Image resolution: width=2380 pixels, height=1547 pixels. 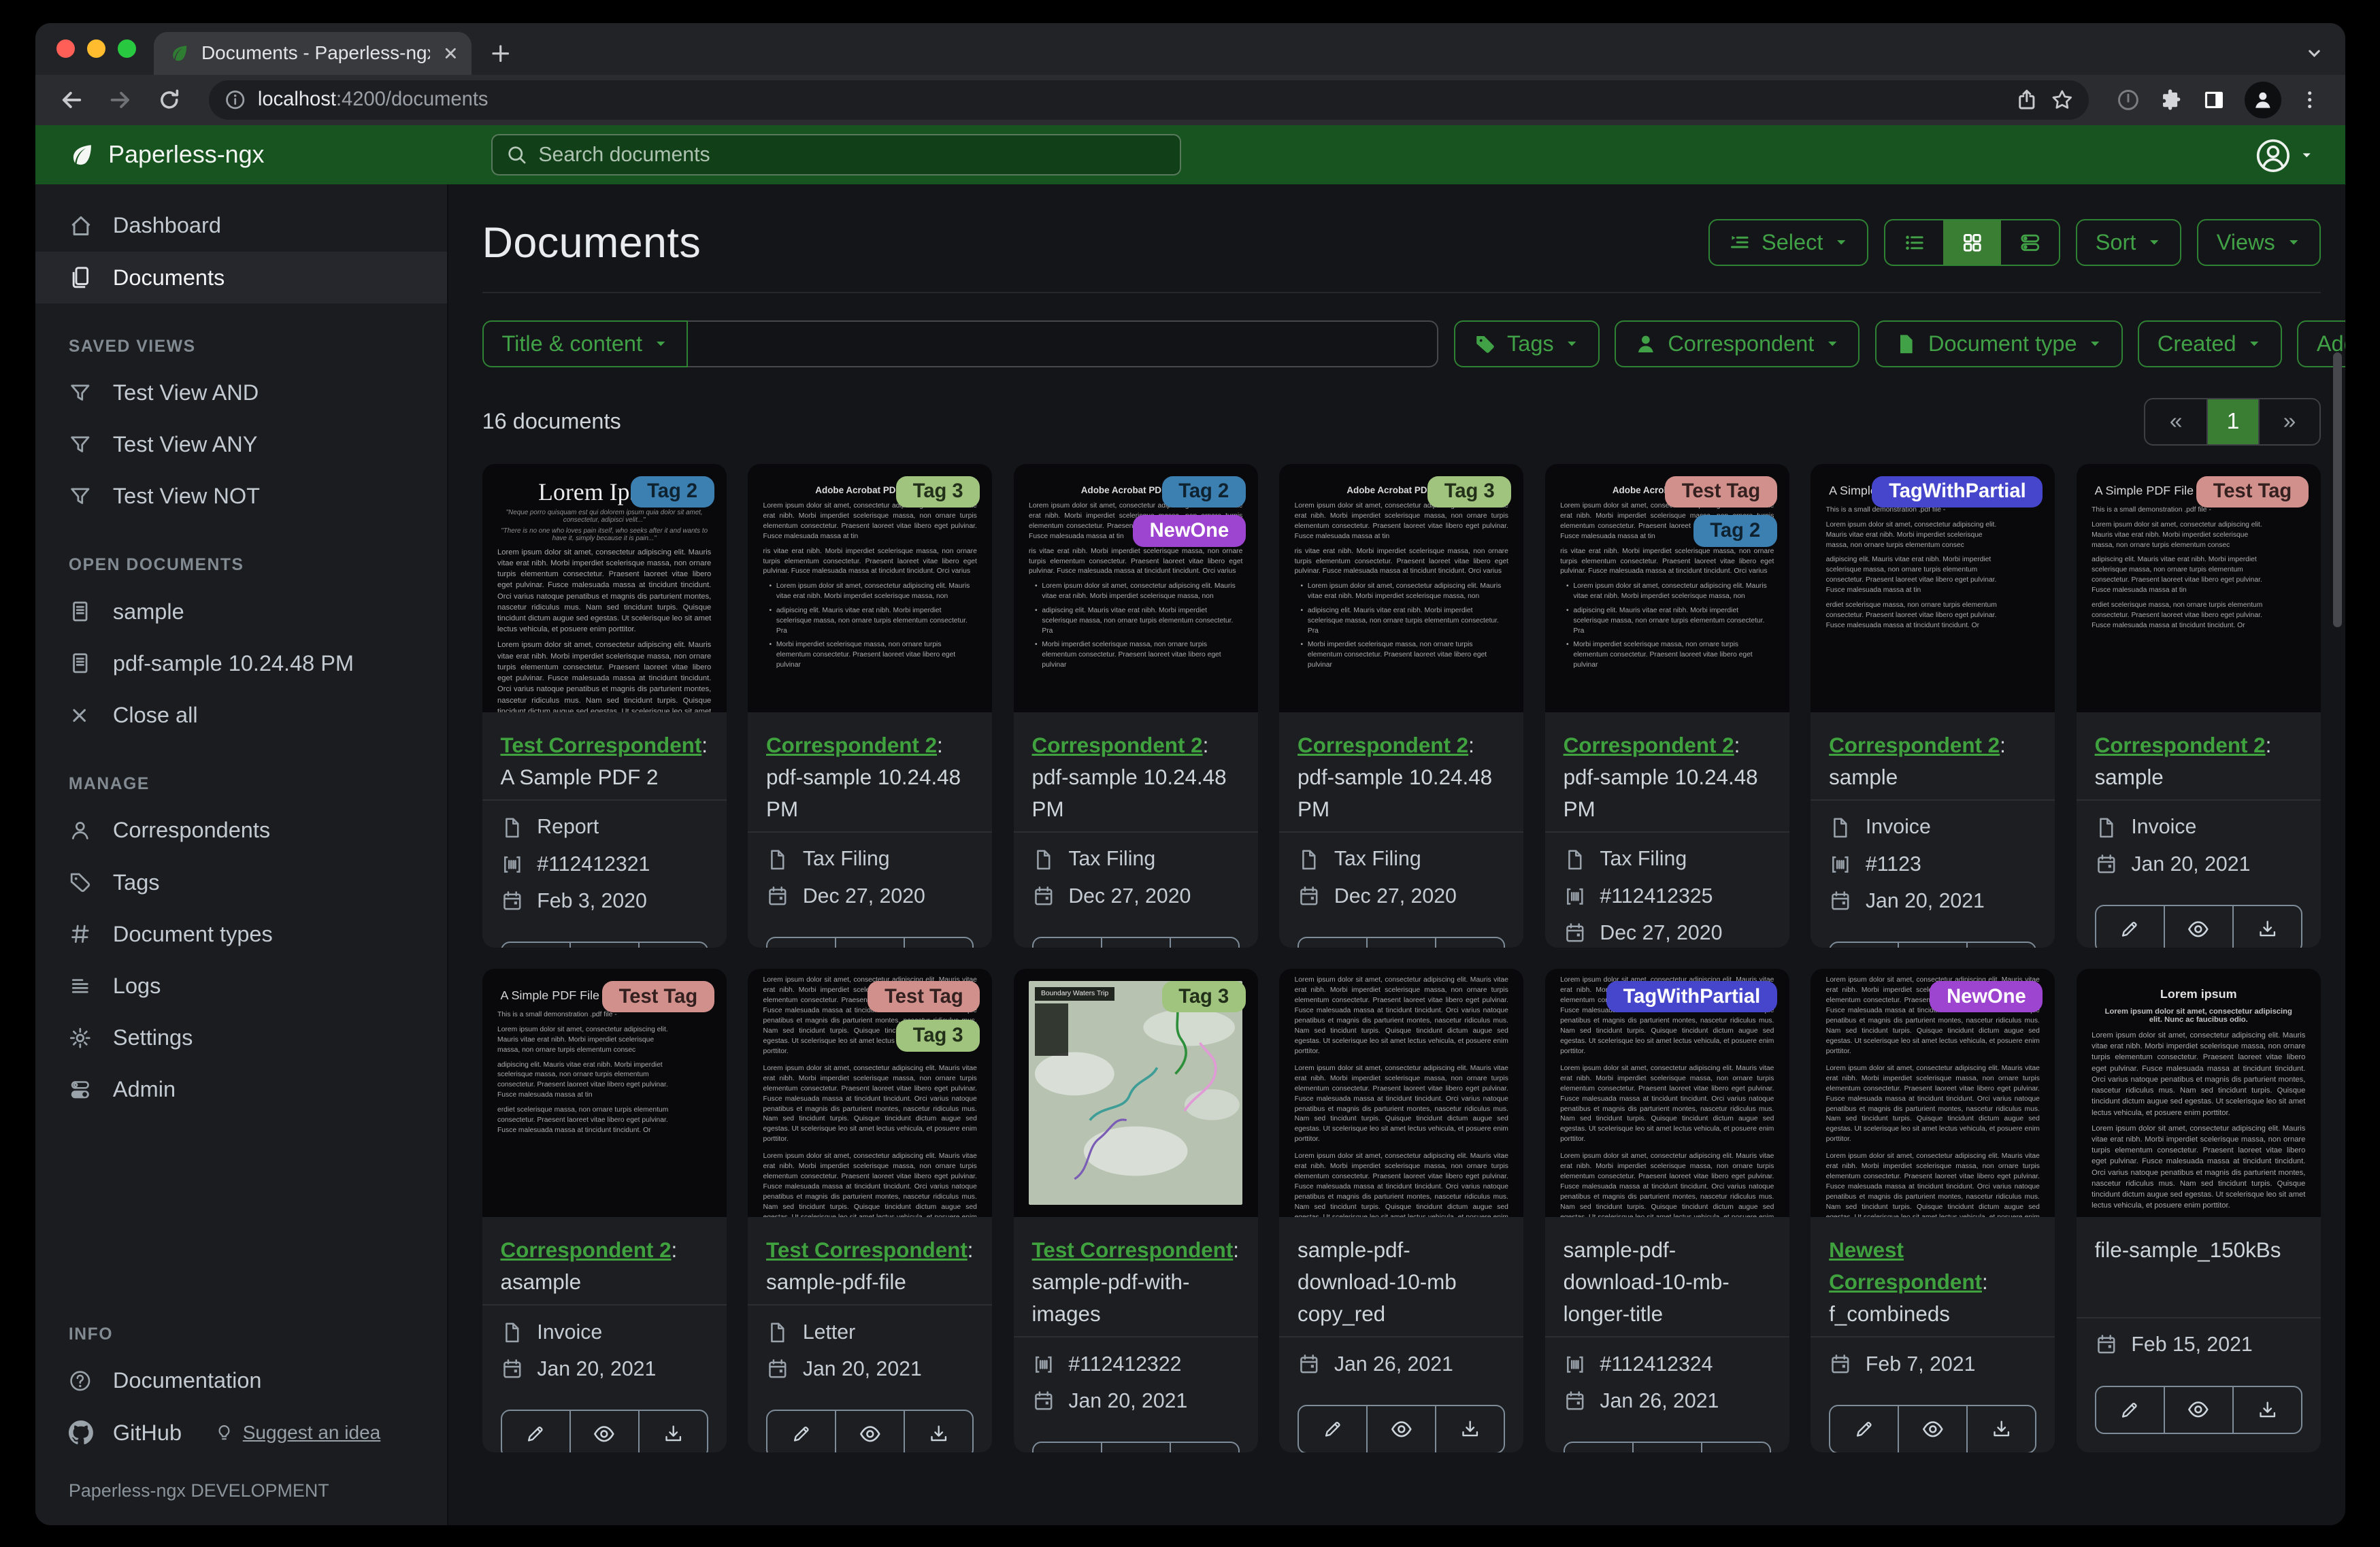 I want to click on browser-menu-icon, so click(x=2309, y=99).